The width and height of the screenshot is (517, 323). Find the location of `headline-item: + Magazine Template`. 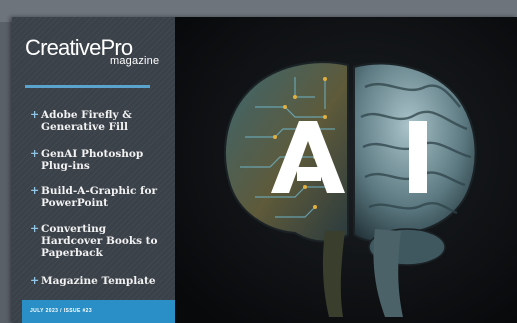

headline-item: + Magazine Template is located at coordinates (100, 281).